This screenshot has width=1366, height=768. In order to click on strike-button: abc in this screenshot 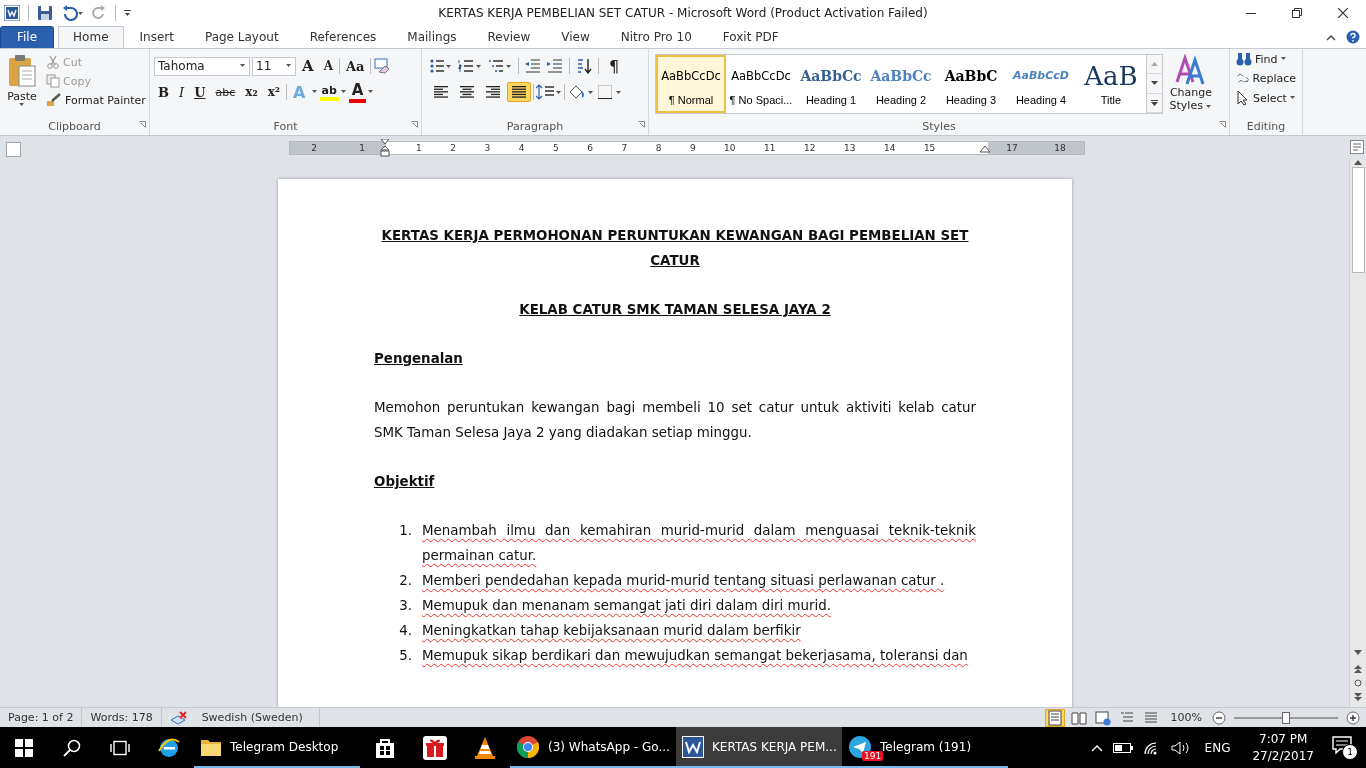, I will do `click(225, 92)`.